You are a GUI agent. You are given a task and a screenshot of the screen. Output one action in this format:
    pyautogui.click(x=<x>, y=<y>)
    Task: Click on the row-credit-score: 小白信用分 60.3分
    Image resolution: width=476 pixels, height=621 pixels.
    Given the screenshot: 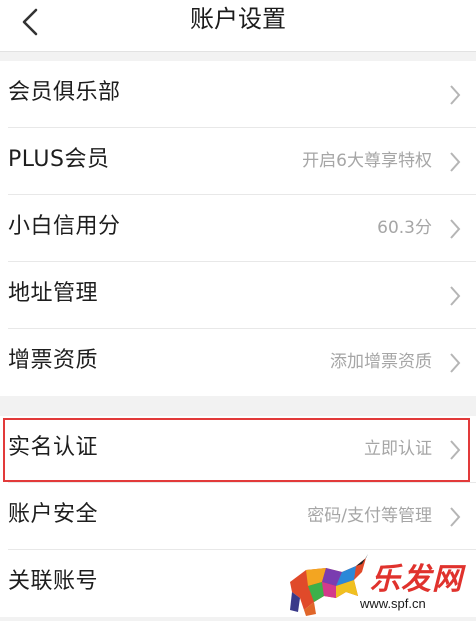 What is the action you would take?
    pyautogui.click(x=238, y=228)
    